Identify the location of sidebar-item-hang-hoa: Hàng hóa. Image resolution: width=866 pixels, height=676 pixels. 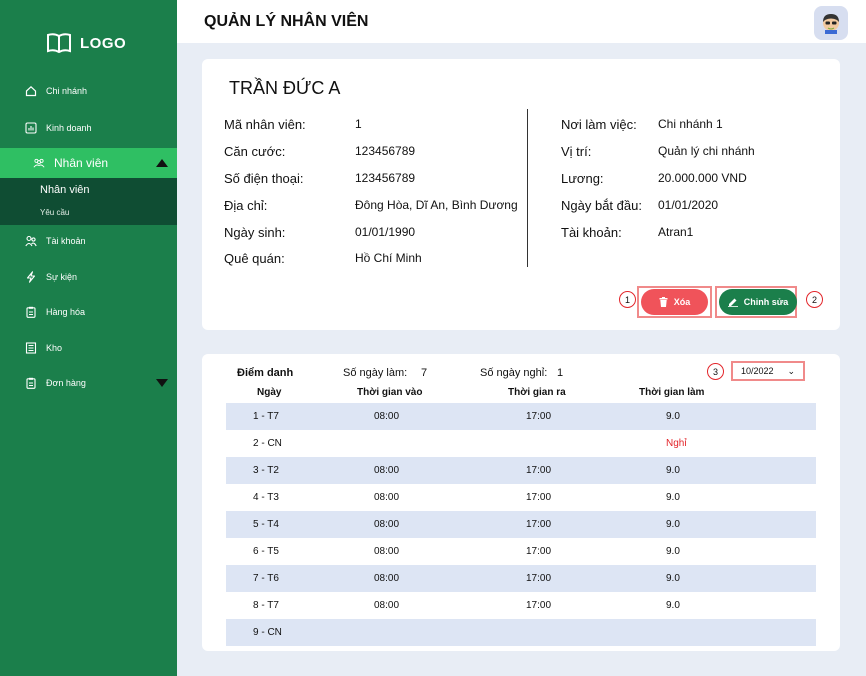
(88, 312).